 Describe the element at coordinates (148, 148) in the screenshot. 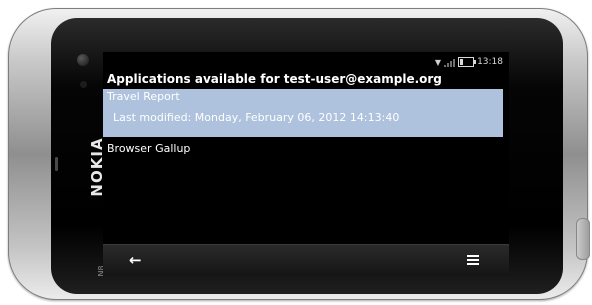

I see `list-item: Browser Gallup` at that location.